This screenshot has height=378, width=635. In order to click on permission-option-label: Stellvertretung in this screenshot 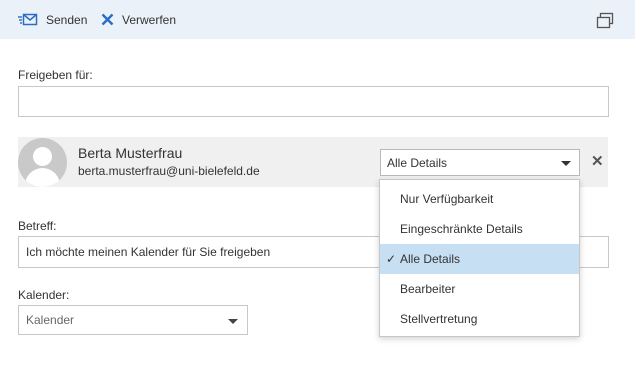, I will do `click(439, 319)`.